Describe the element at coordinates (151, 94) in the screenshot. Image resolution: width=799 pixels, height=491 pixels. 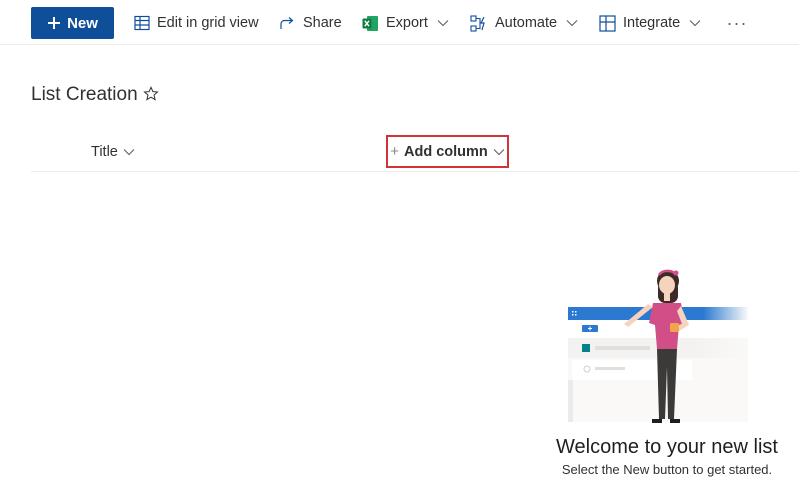
I see `star-icon` at that location.